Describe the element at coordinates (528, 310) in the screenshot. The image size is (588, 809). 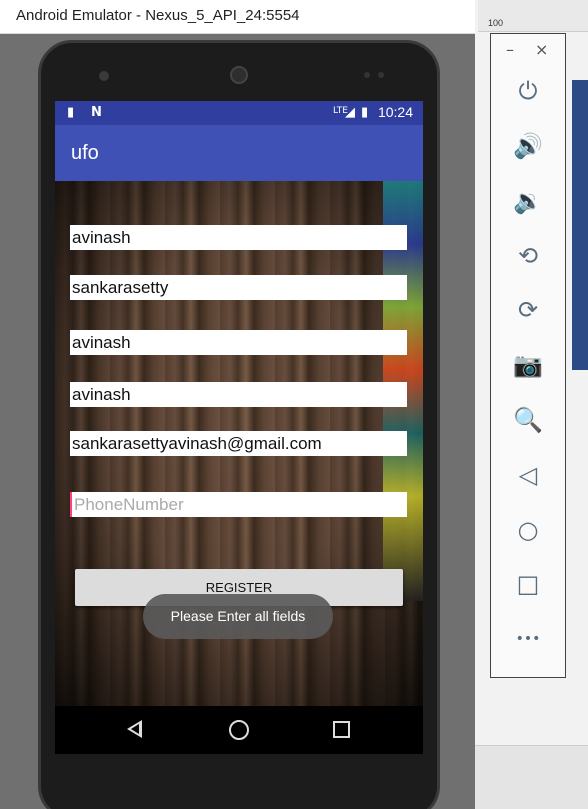
I see `rotate-right-icon: ⟳` at that location.